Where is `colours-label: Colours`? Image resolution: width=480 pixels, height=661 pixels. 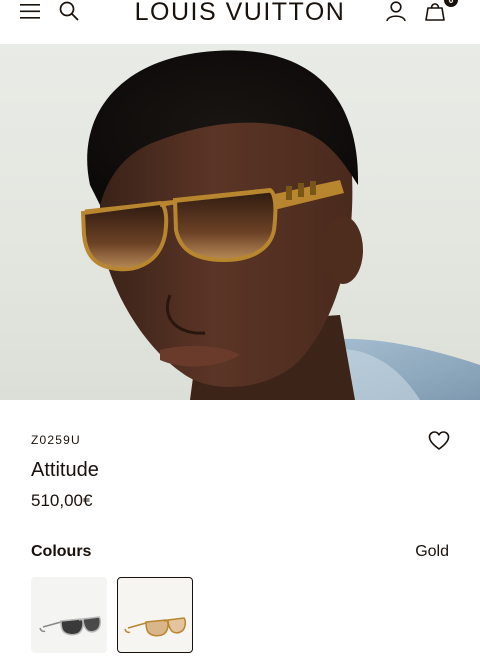
colours-label: Colours is located at coordinates (61, 551).